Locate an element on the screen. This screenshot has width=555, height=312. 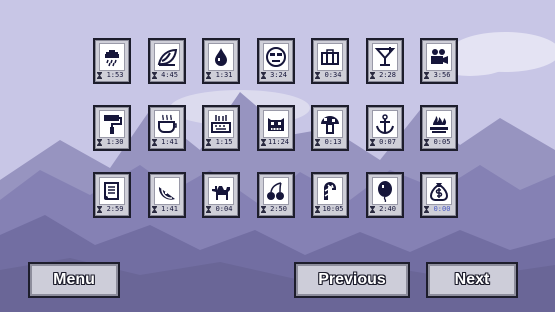
best-time: 2:59 is located at coordinates (115, 209).